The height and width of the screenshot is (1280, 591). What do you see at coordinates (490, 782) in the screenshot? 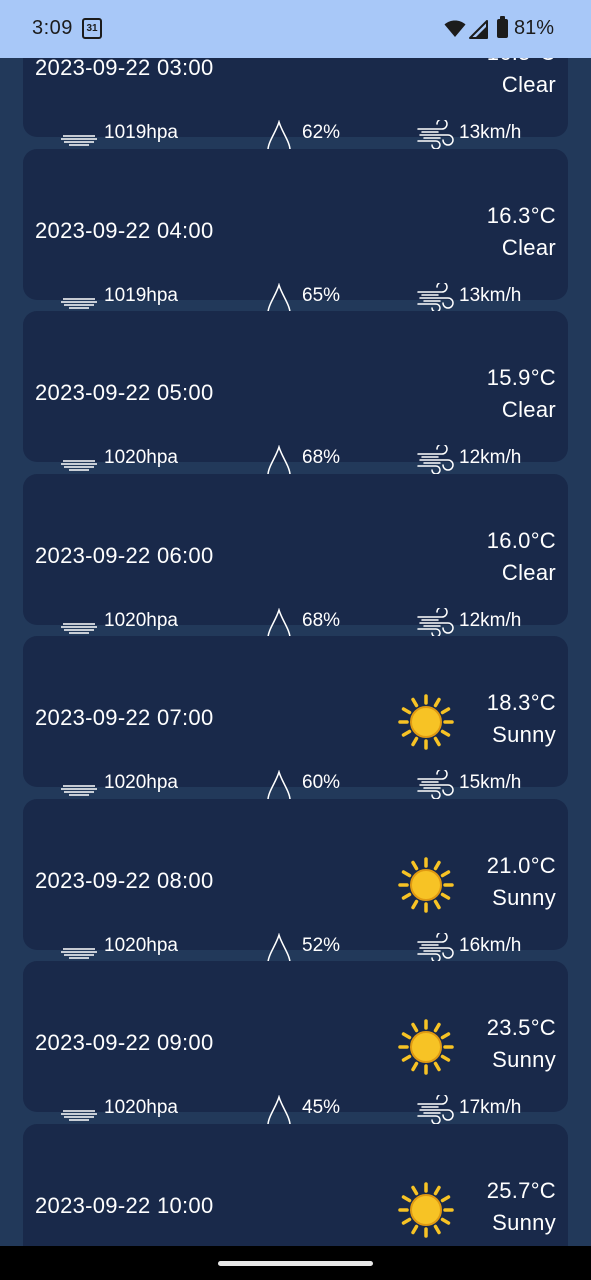
I see `forecast-wind: 15km/h` at bounding box center [490, 782].